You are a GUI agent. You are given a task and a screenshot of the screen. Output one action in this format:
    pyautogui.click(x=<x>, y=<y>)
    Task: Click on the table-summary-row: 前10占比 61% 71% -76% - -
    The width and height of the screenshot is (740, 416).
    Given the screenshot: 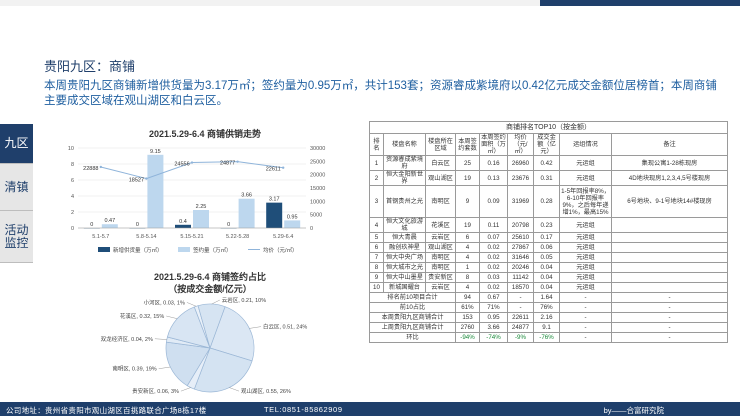 What is the action you would take?
    pyautogui.click(x=549, y=307)
    